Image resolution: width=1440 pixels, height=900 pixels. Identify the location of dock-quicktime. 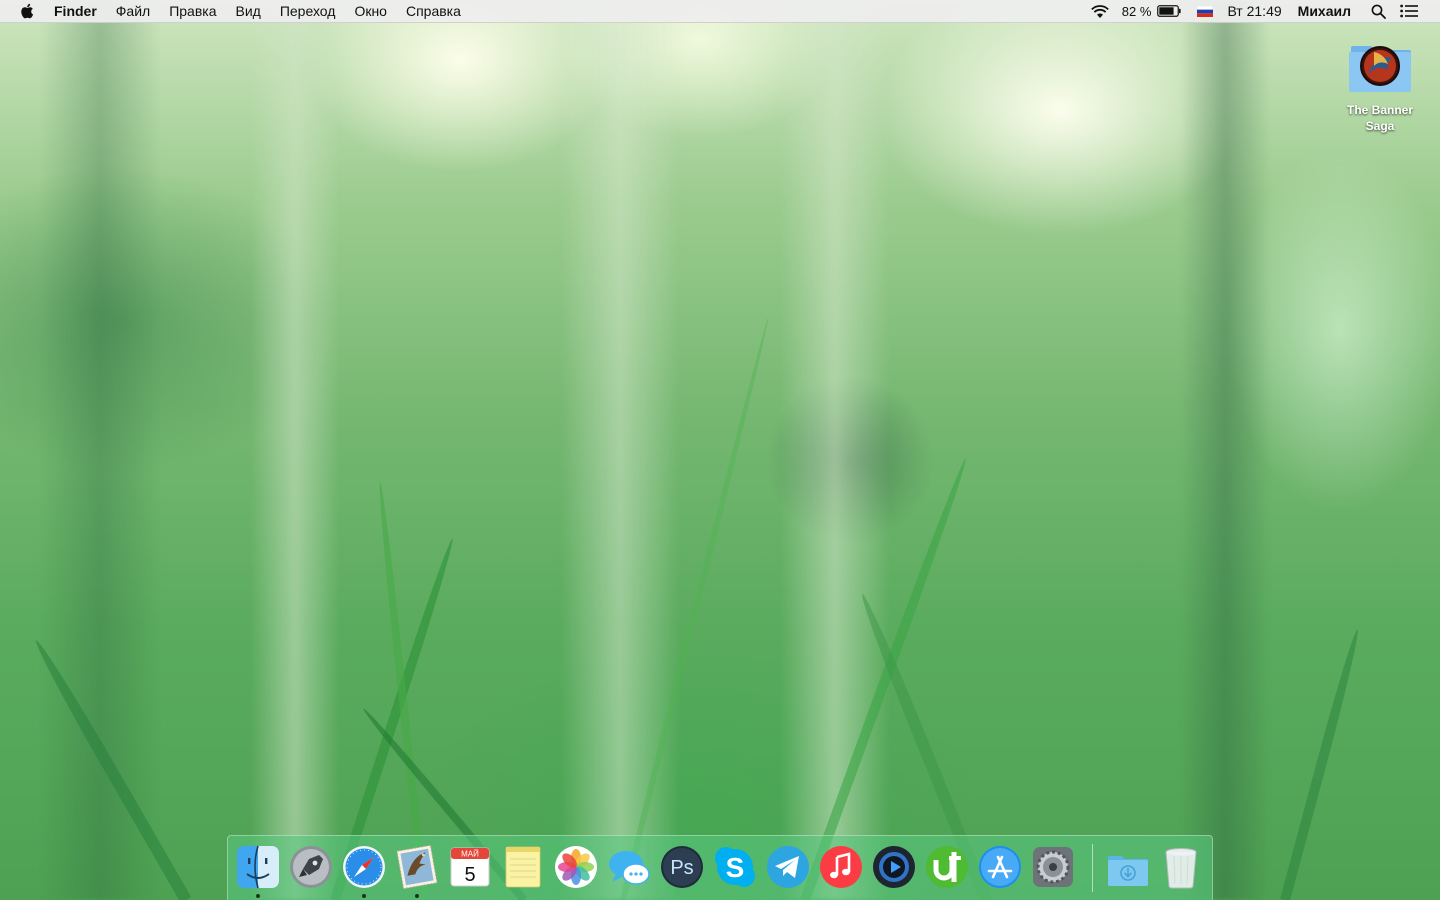
(894, 867).